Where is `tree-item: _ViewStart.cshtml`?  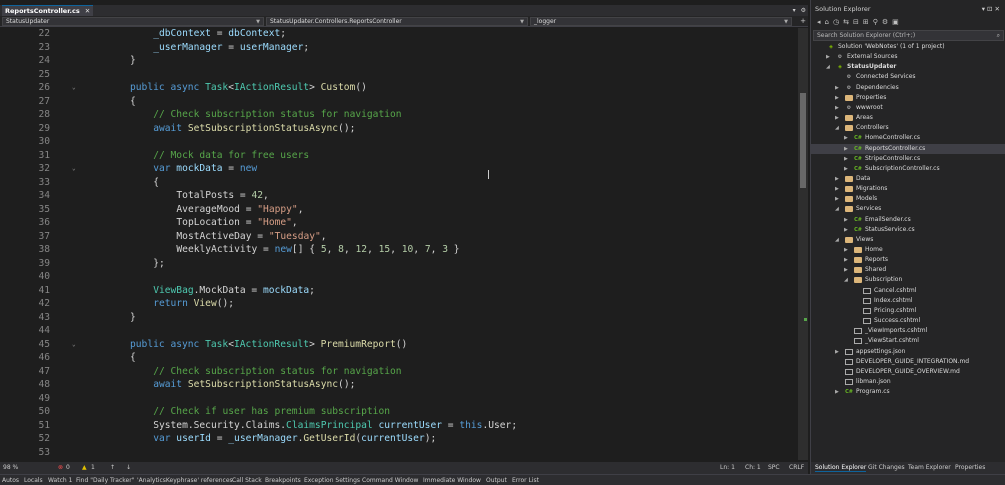 tree-item: _ViewStart.cshtml is located at coordinates (908, 341).